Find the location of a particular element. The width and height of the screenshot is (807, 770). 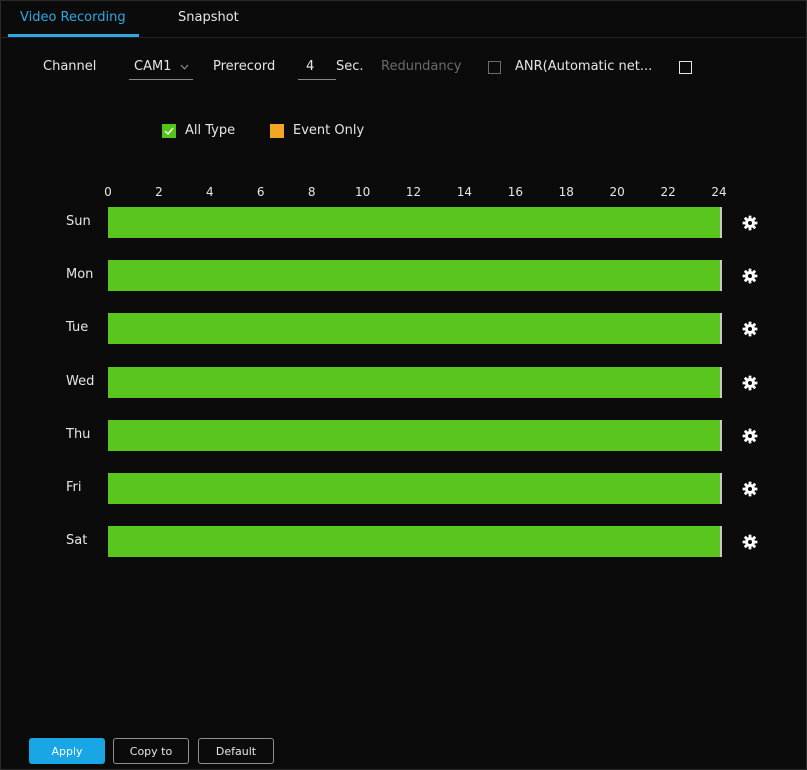

channel-select: CAM1 is located at coordinates (161, 68).